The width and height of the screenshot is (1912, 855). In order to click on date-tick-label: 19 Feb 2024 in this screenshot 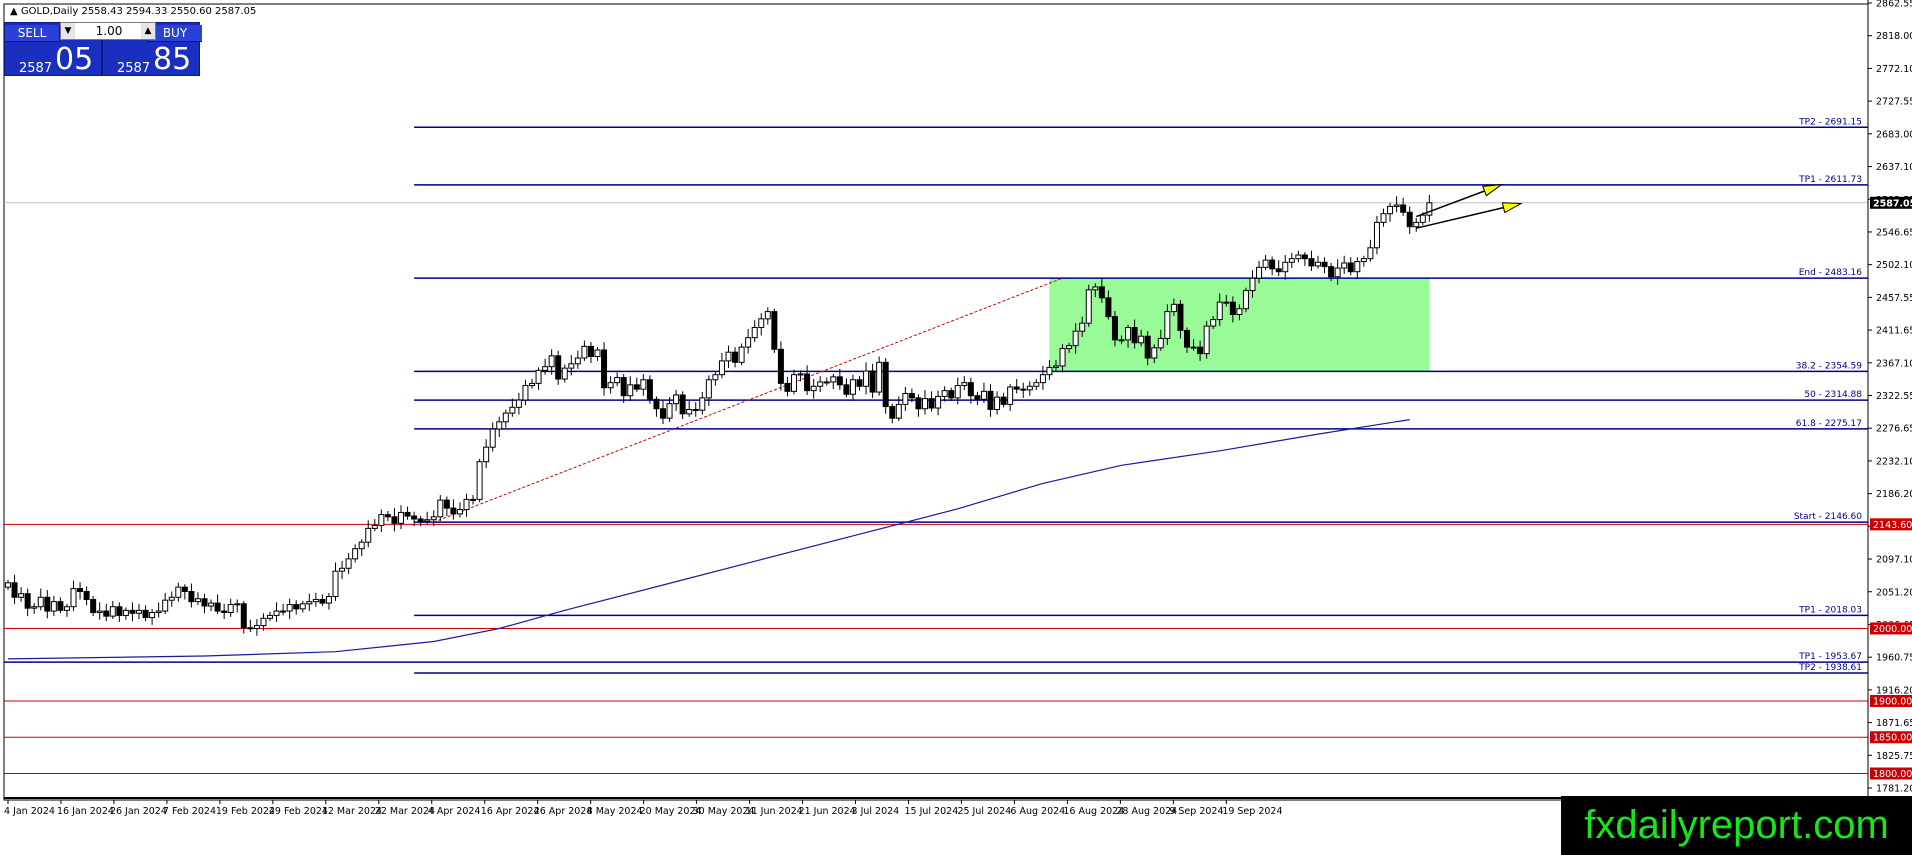, I will do `click(245, 811)`.